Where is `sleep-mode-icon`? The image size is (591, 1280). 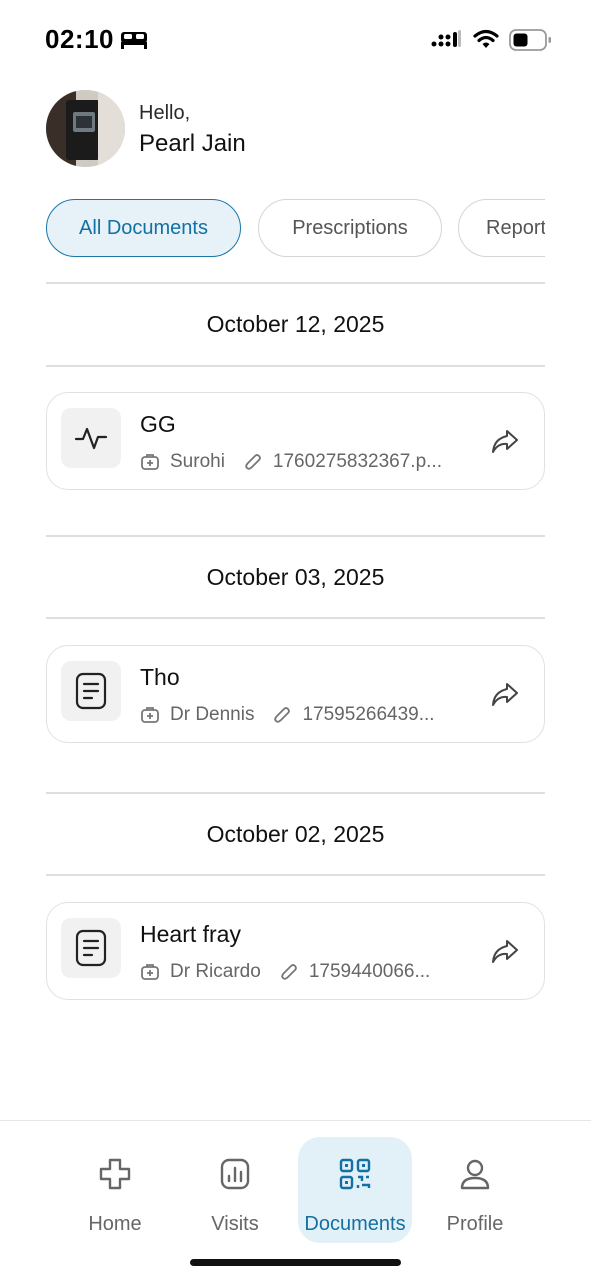
sleep-mode-icon is located at coordinates (134, 40).